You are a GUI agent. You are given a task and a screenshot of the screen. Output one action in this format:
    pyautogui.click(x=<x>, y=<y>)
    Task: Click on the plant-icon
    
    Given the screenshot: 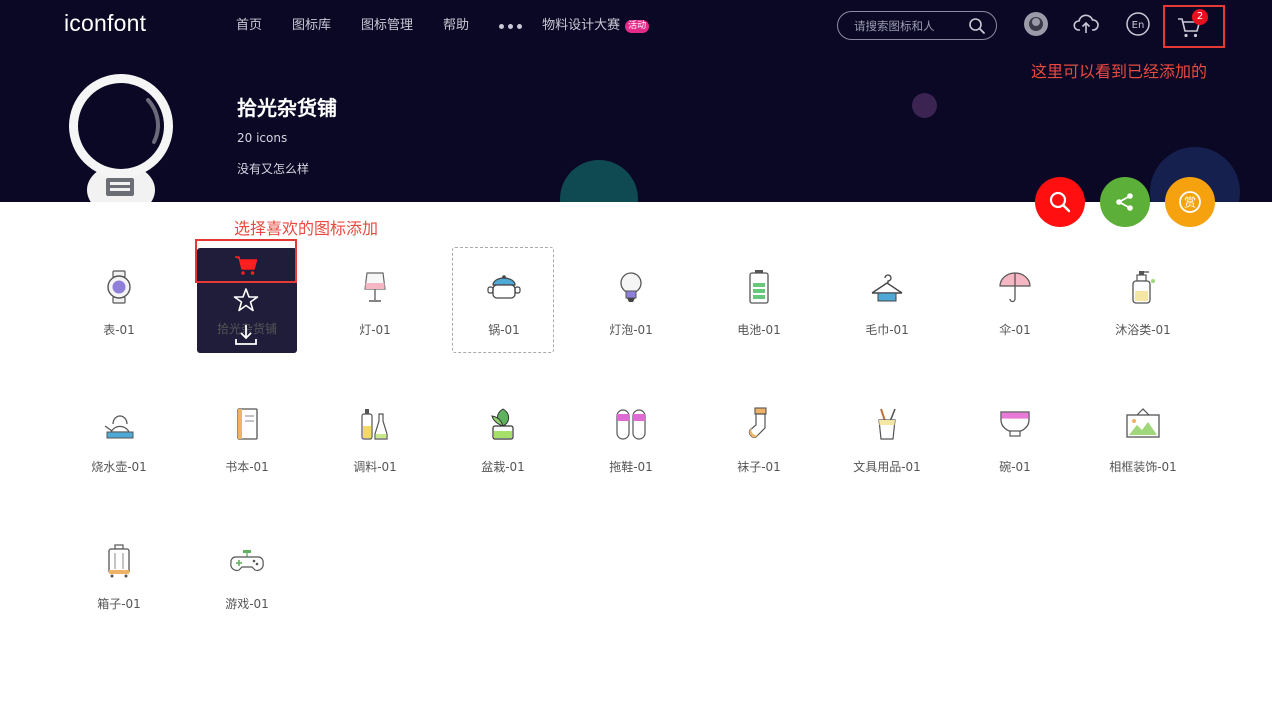 What is the action you would take?
    pyautogui.click(x=502, y=424)
    